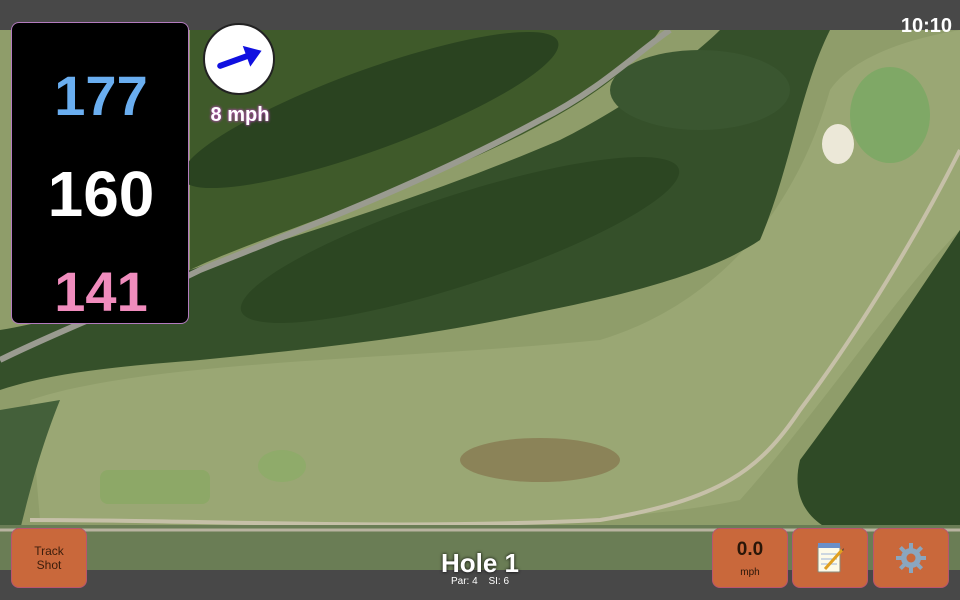 The width and height of the screenshot is (960, 600). I want to click on center-distance: 160, so click(101, 194).